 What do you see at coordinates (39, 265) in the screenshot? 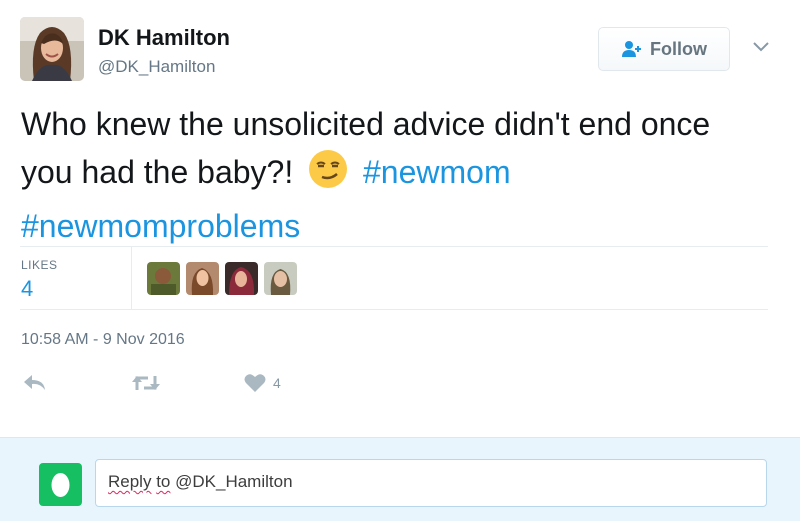
I see `likes-label: LIKES` at bounding box center [39, 265].